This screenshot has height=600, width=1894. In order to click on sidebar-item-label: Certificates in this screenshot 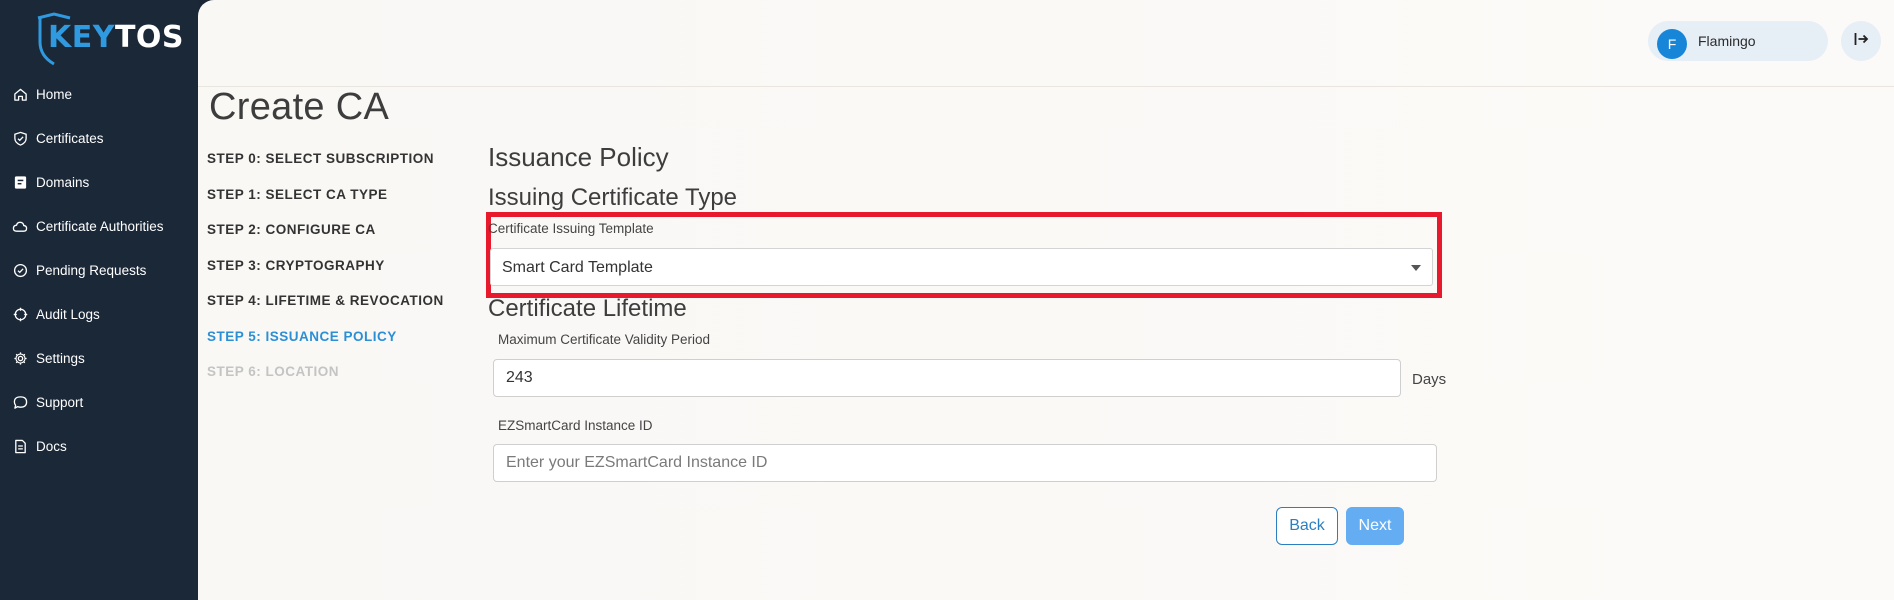, I will do `click(70, 138)`.